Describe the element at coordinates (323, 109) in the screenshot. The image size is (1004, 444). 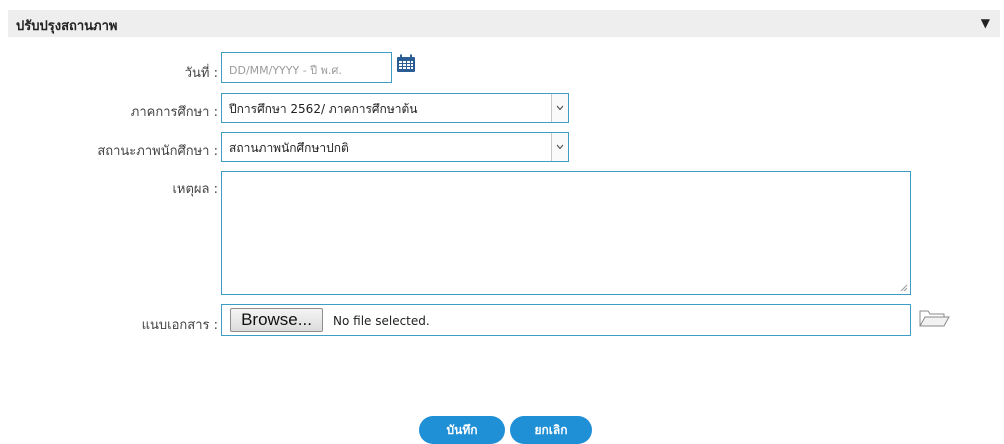
I see `semester-selected-value: ปีการศึกษา 2562/ ภาคการศึกษาต้น` at that location.